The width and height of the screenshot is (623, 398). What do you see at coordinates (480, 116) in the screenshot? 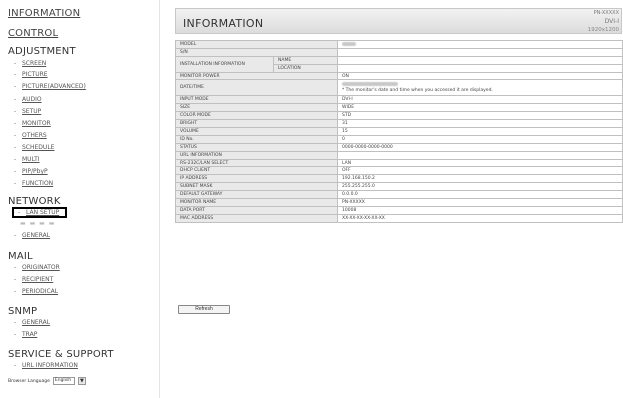
I see `row-value: STD` at bounding box center [480, 116].